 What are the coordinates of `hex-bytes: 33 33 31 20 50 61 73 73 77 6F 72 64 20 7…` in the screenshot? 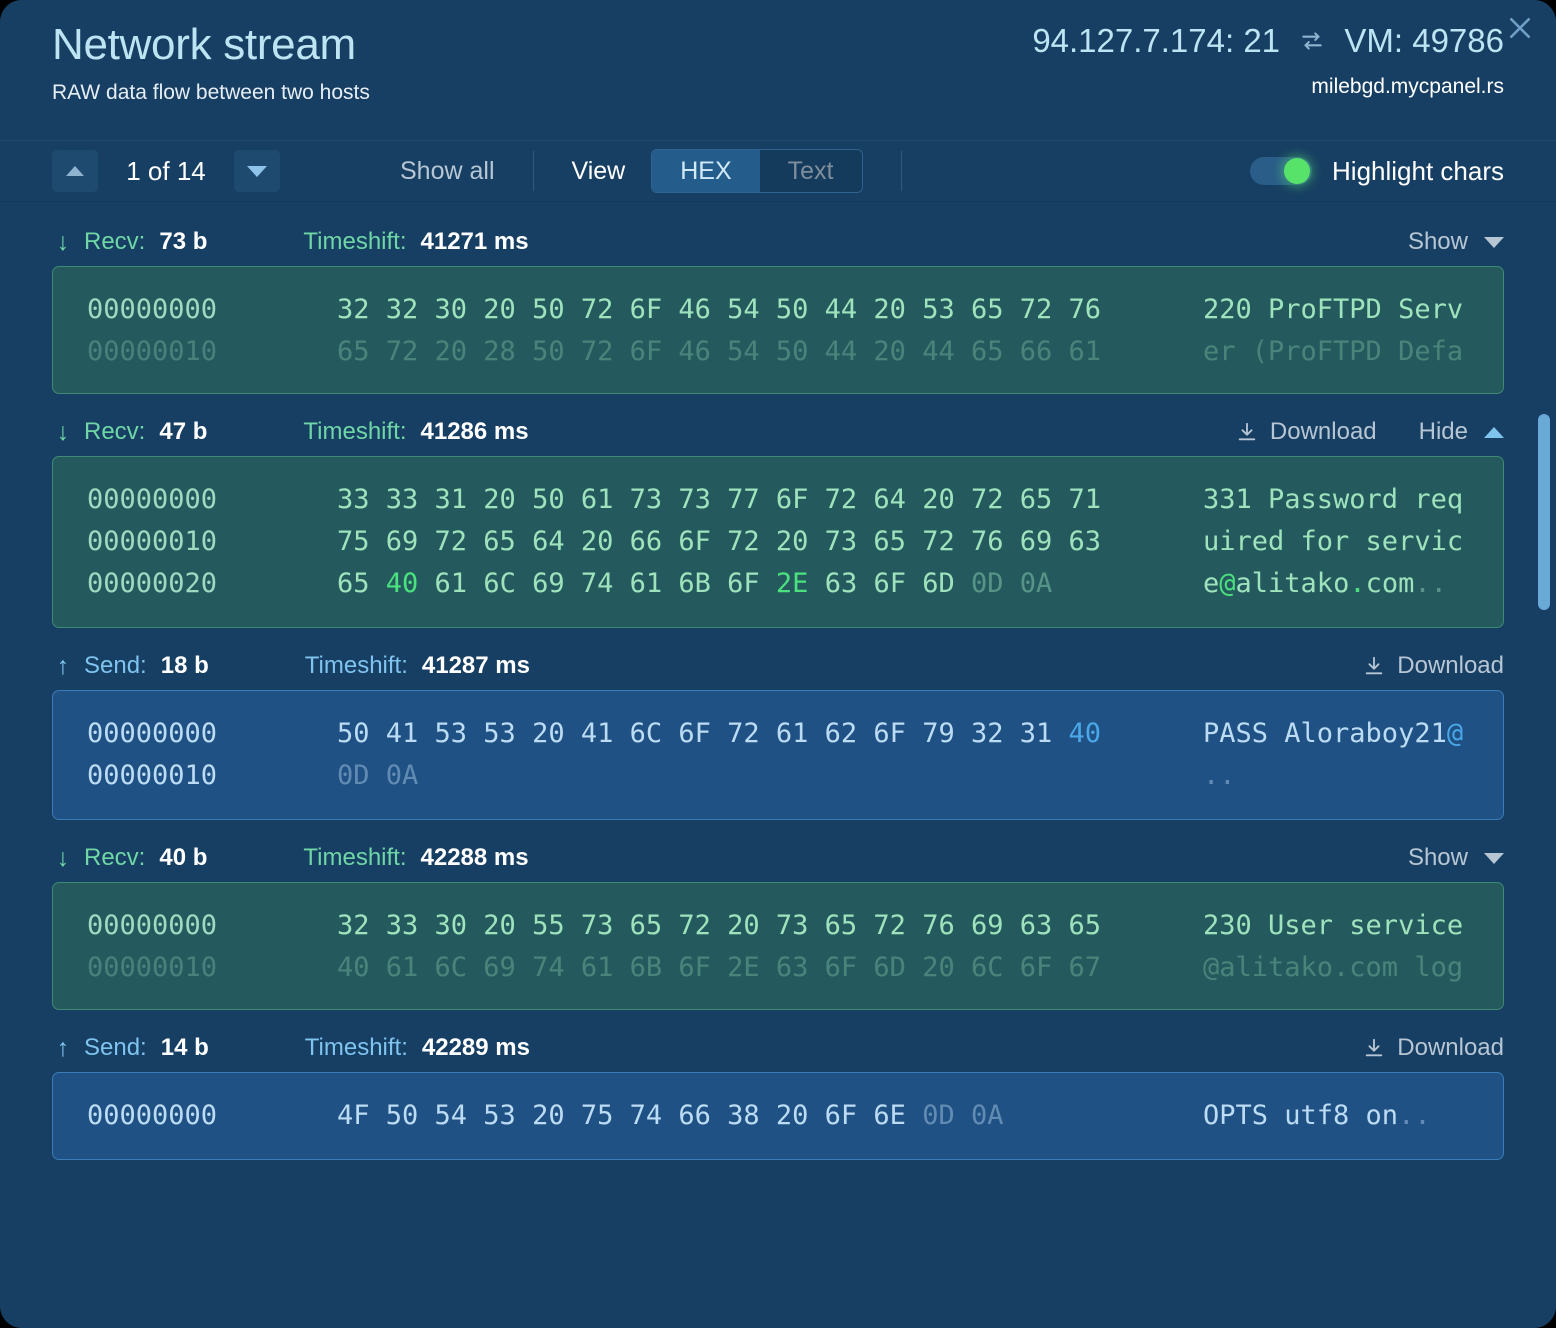 It's located at (719, 499).